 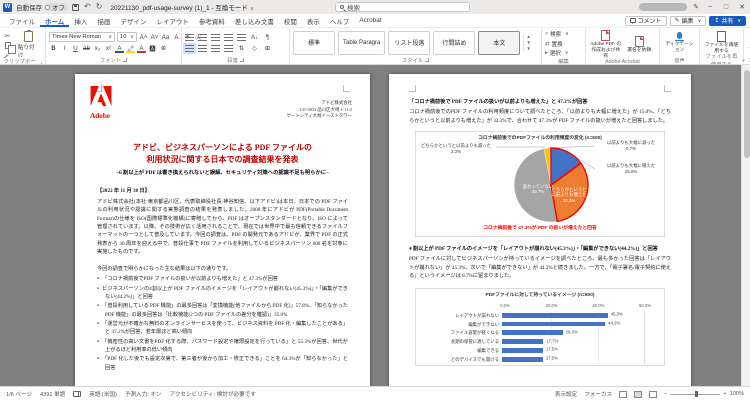 What do you see at coordinates (402, 7) in the screenshot?
I see `search-input: 検索` at bounding box center [402, 7].